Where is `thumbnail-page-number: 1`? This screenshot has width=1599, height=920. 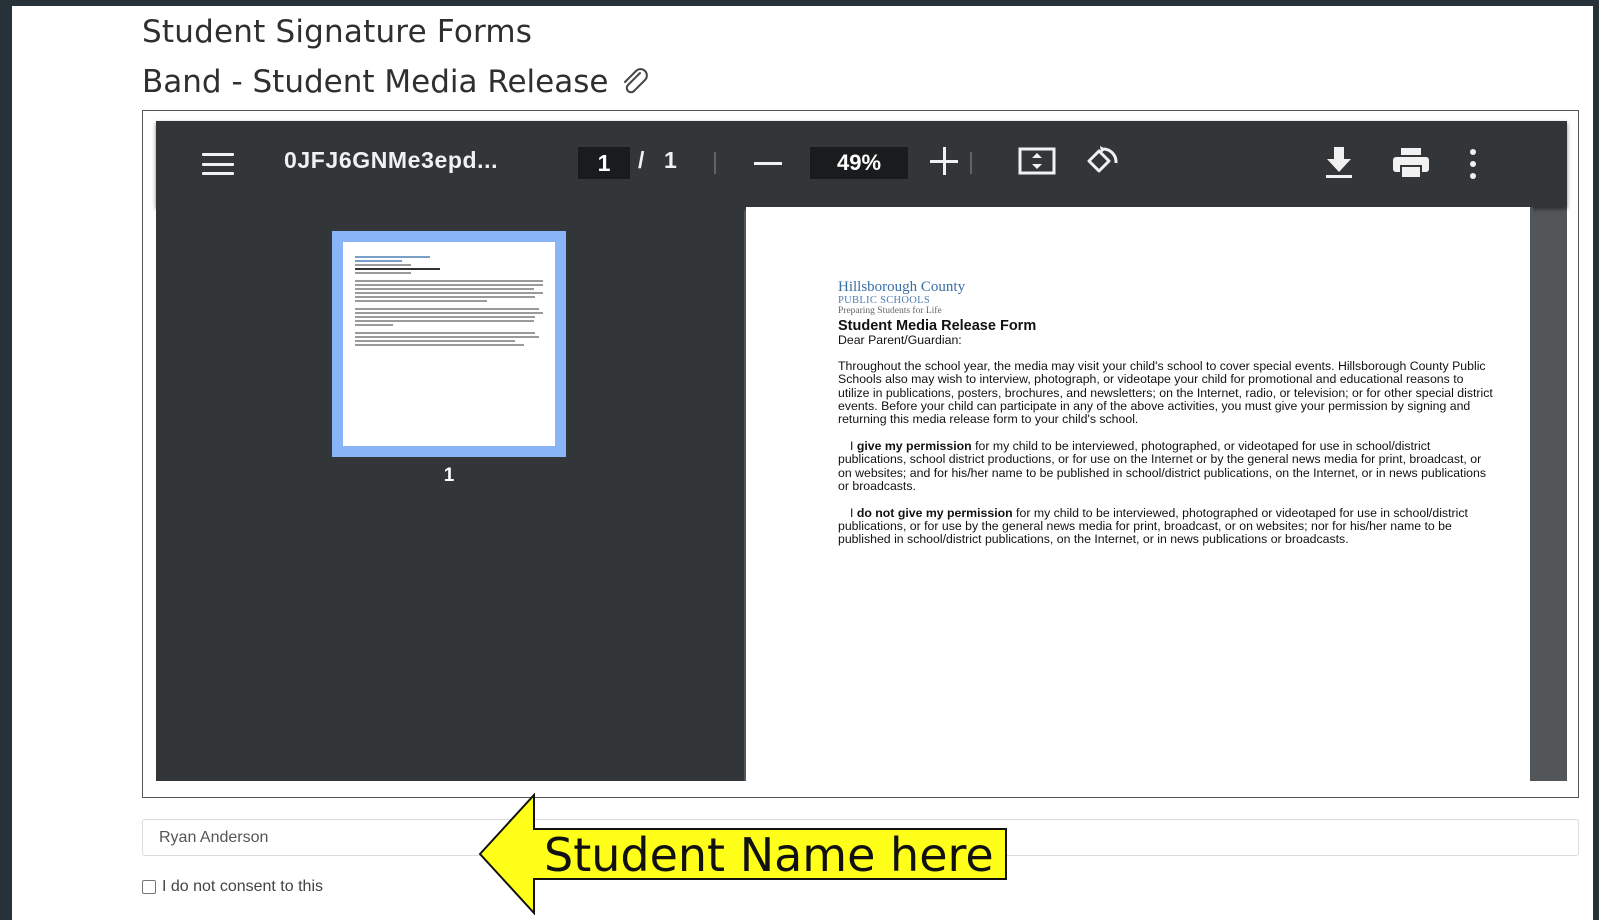
thumbnail-page-number: 1 is located at coordinates (449, 475).